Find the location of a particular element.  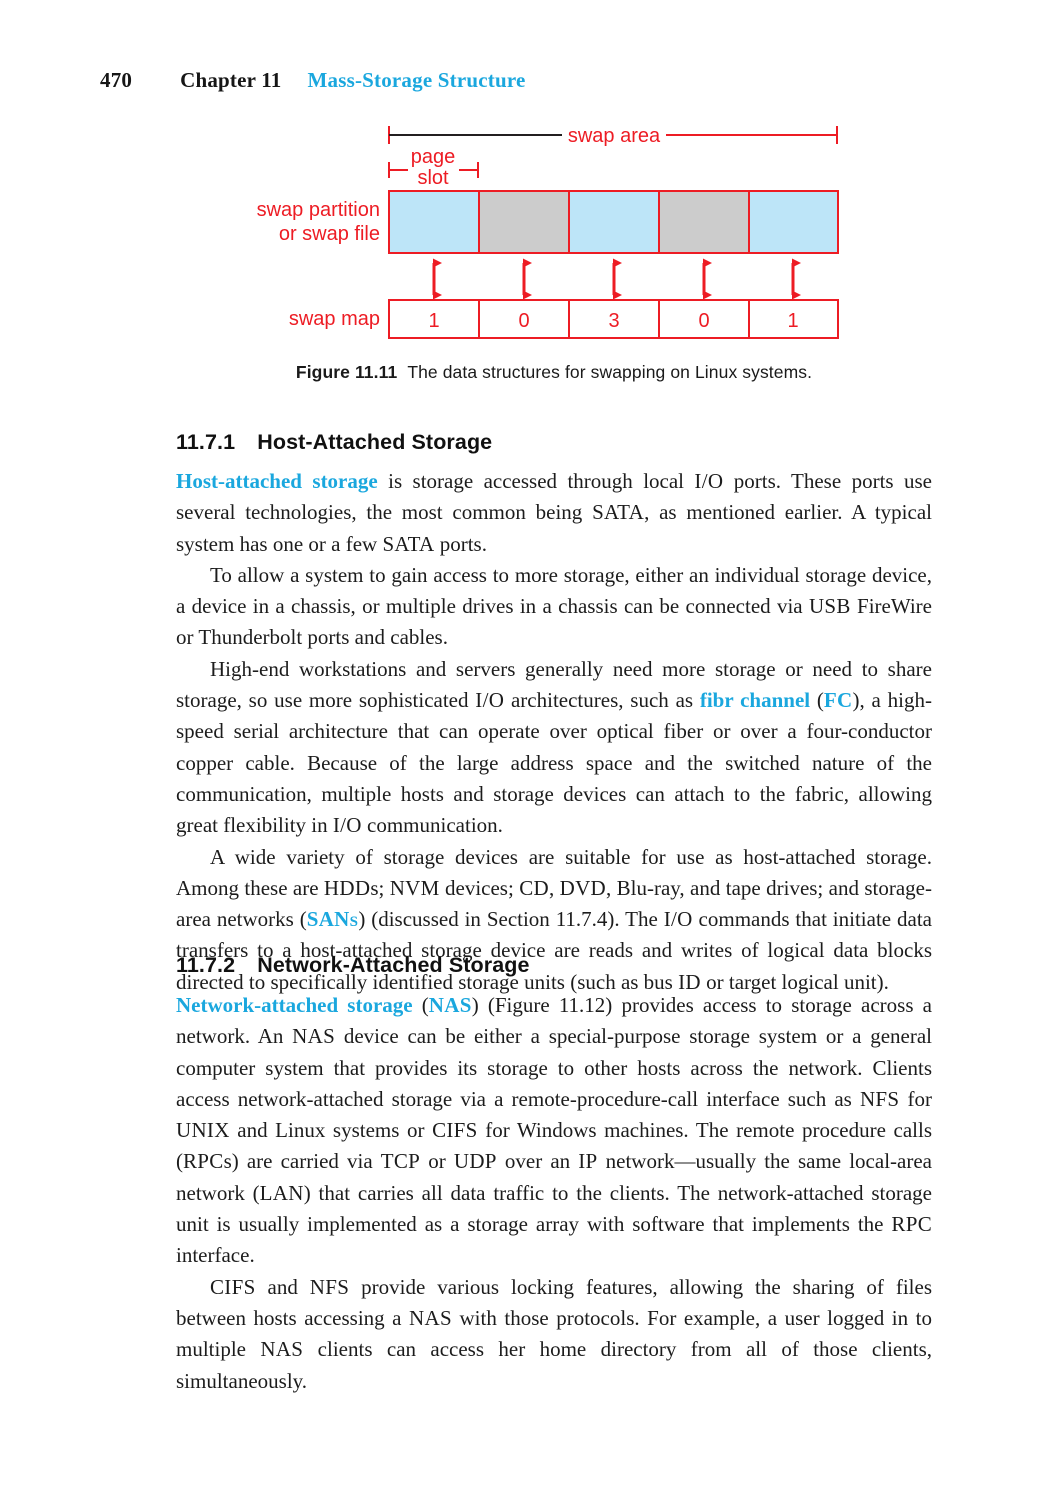

page-number: 470 is located at coordinates (116, 80).